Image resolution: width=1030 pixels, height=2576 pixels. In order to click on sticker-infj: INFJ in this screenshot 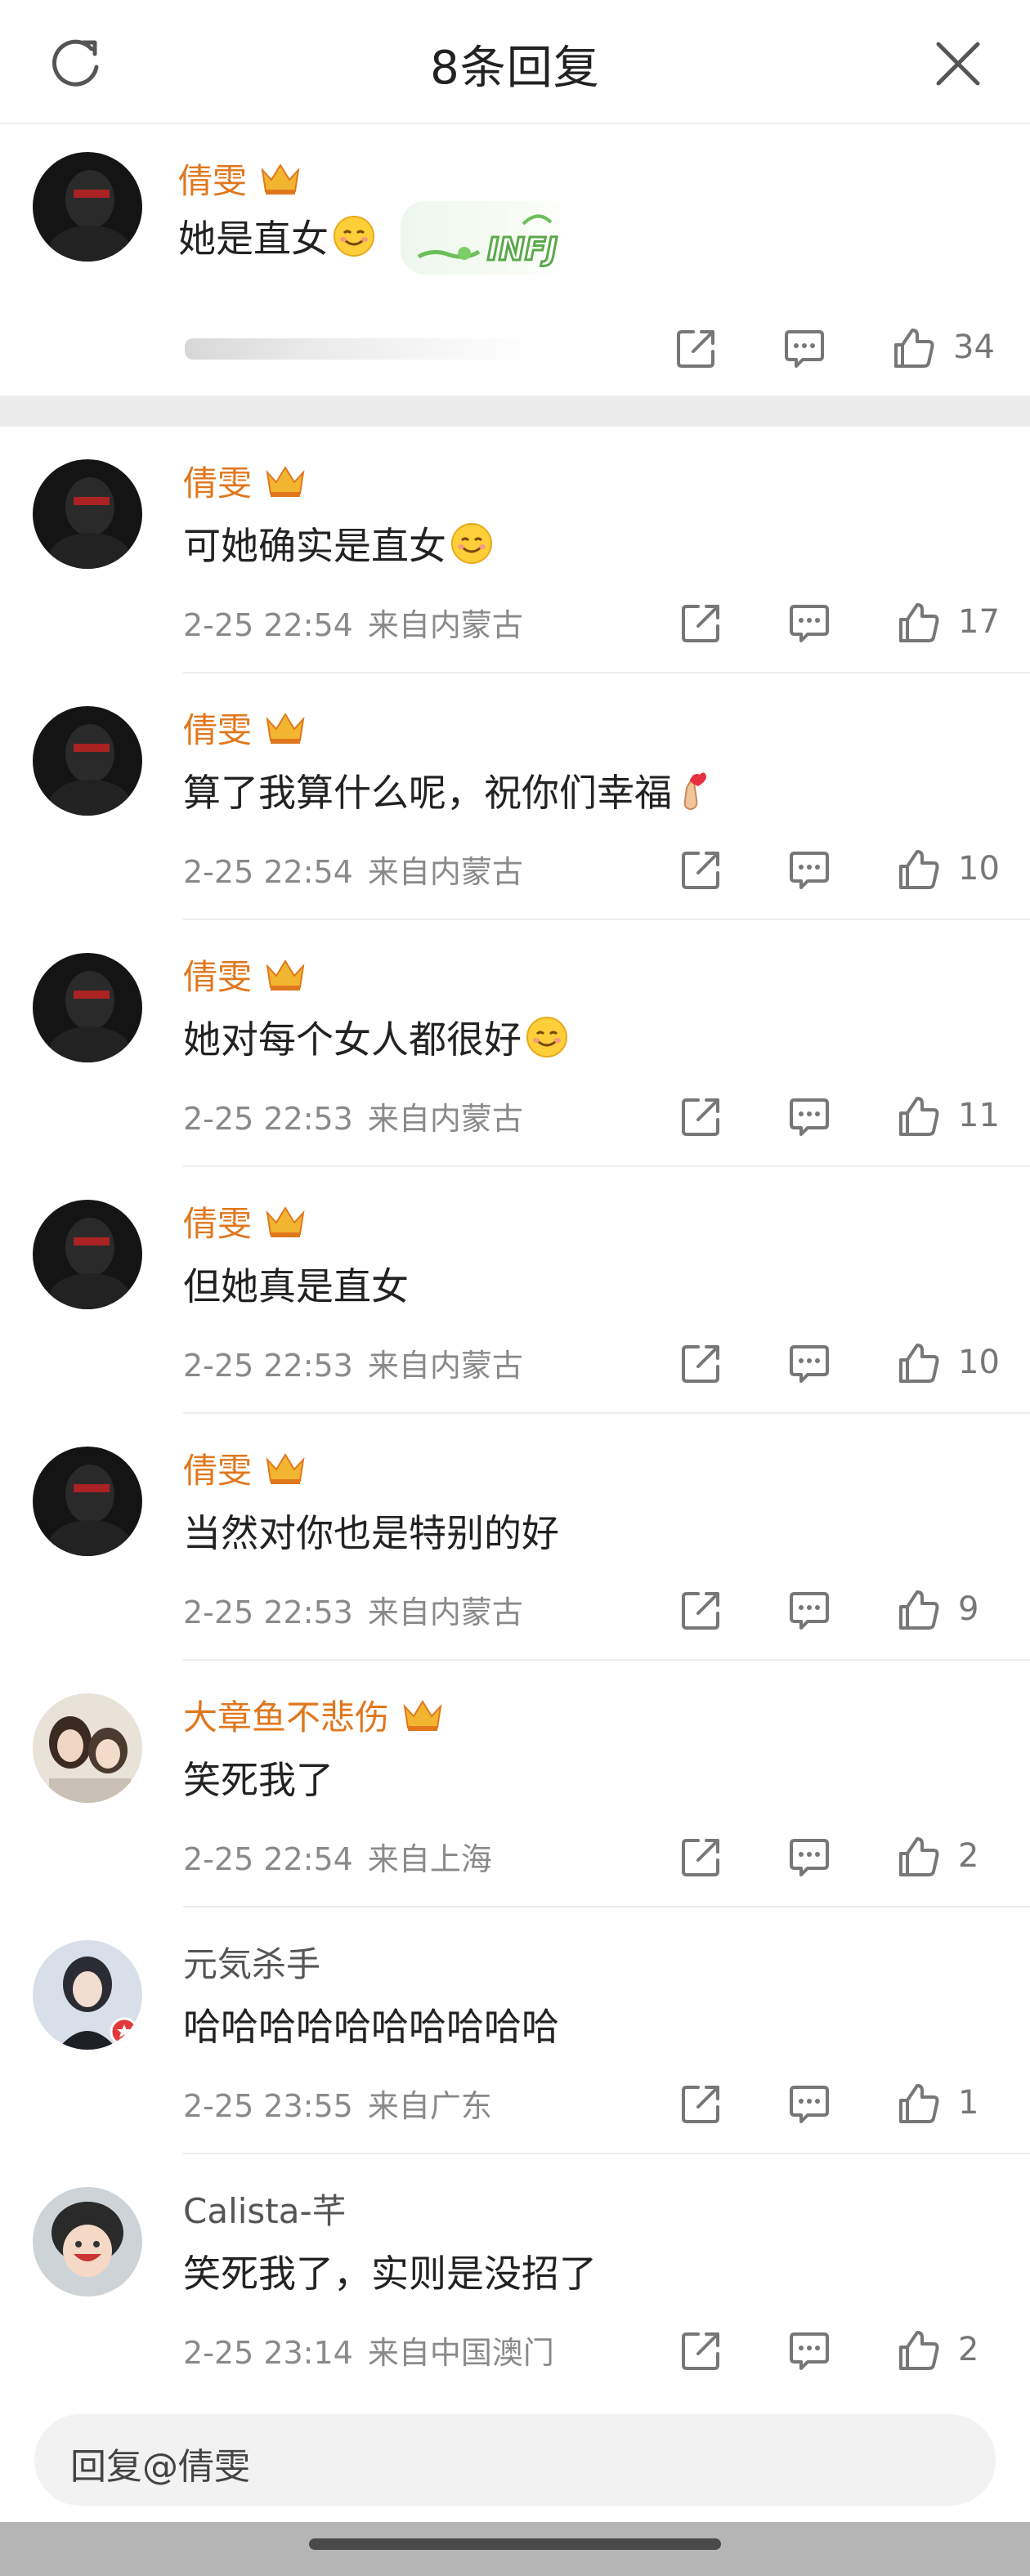, I will do `click(486, 238)`.